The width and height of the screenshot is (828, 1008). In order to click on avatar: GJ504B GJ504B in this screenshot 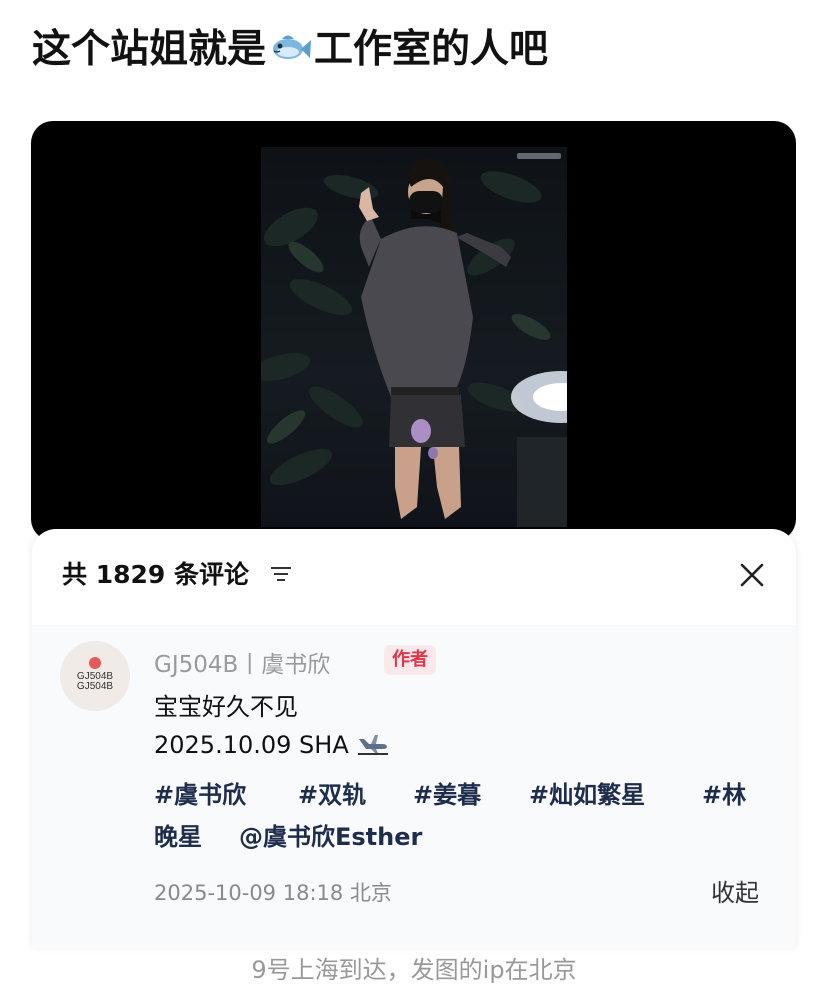, I will do `click(95, 676)`.